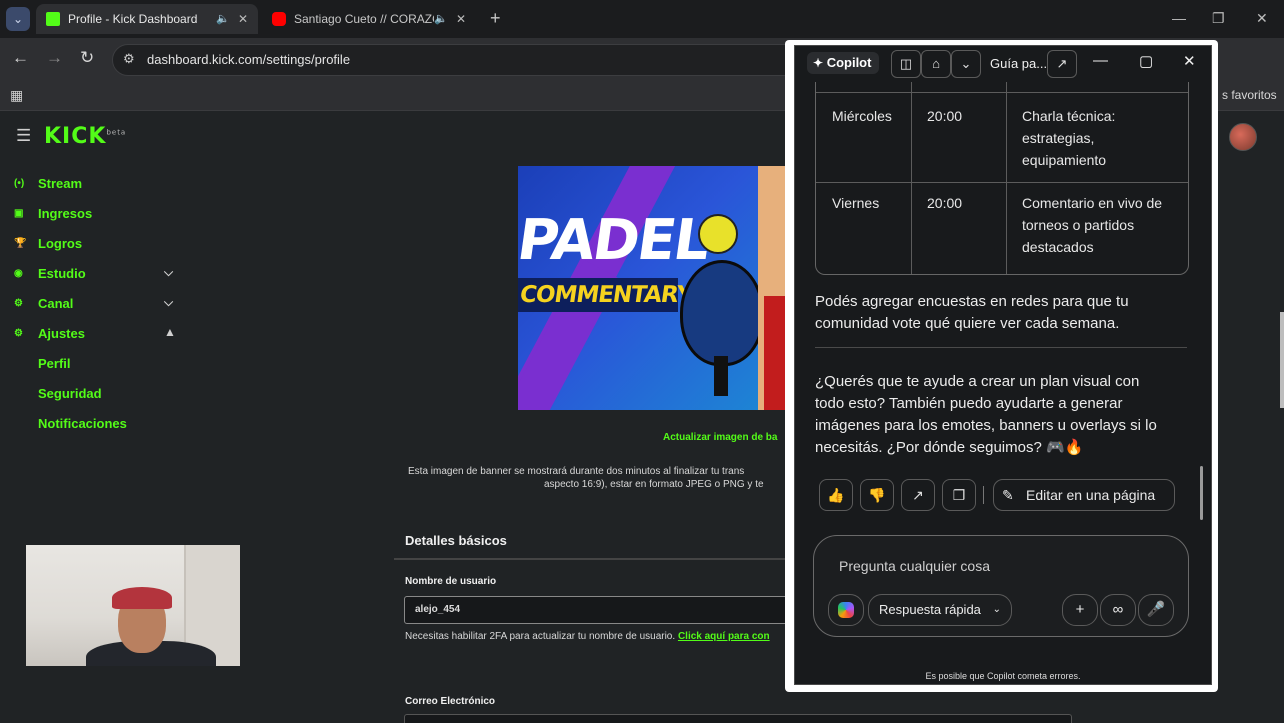  I want to click on username-value: alejo_454, so click(438, 609).